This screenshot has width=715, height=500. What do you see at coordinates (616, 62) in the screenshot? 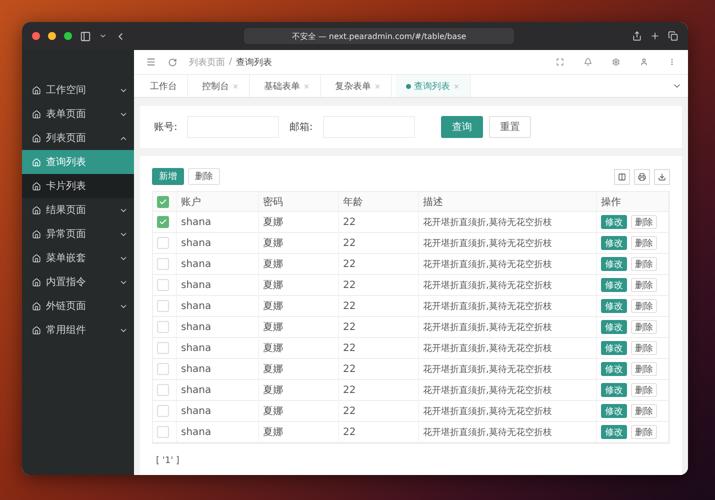
I see `settings-icon` at bounding box center [616, 62].